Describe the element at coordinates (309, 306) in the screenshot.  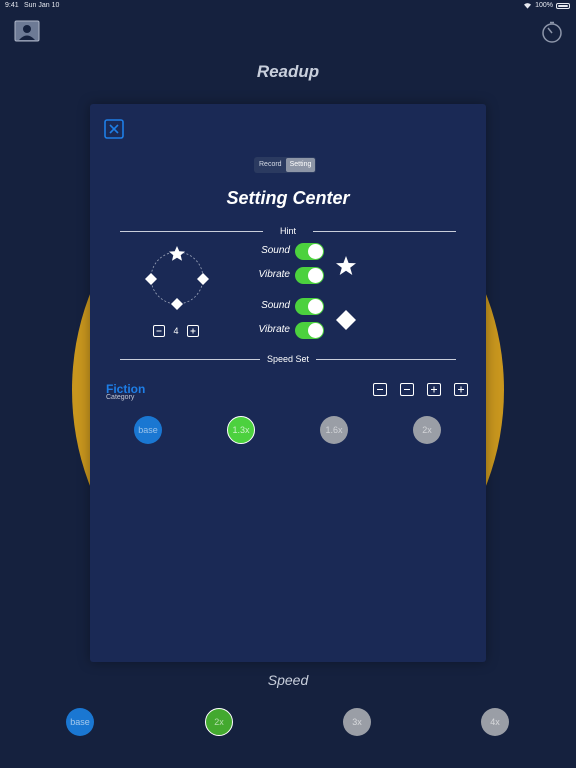
I see `diamond-sound-toggle` at that location.